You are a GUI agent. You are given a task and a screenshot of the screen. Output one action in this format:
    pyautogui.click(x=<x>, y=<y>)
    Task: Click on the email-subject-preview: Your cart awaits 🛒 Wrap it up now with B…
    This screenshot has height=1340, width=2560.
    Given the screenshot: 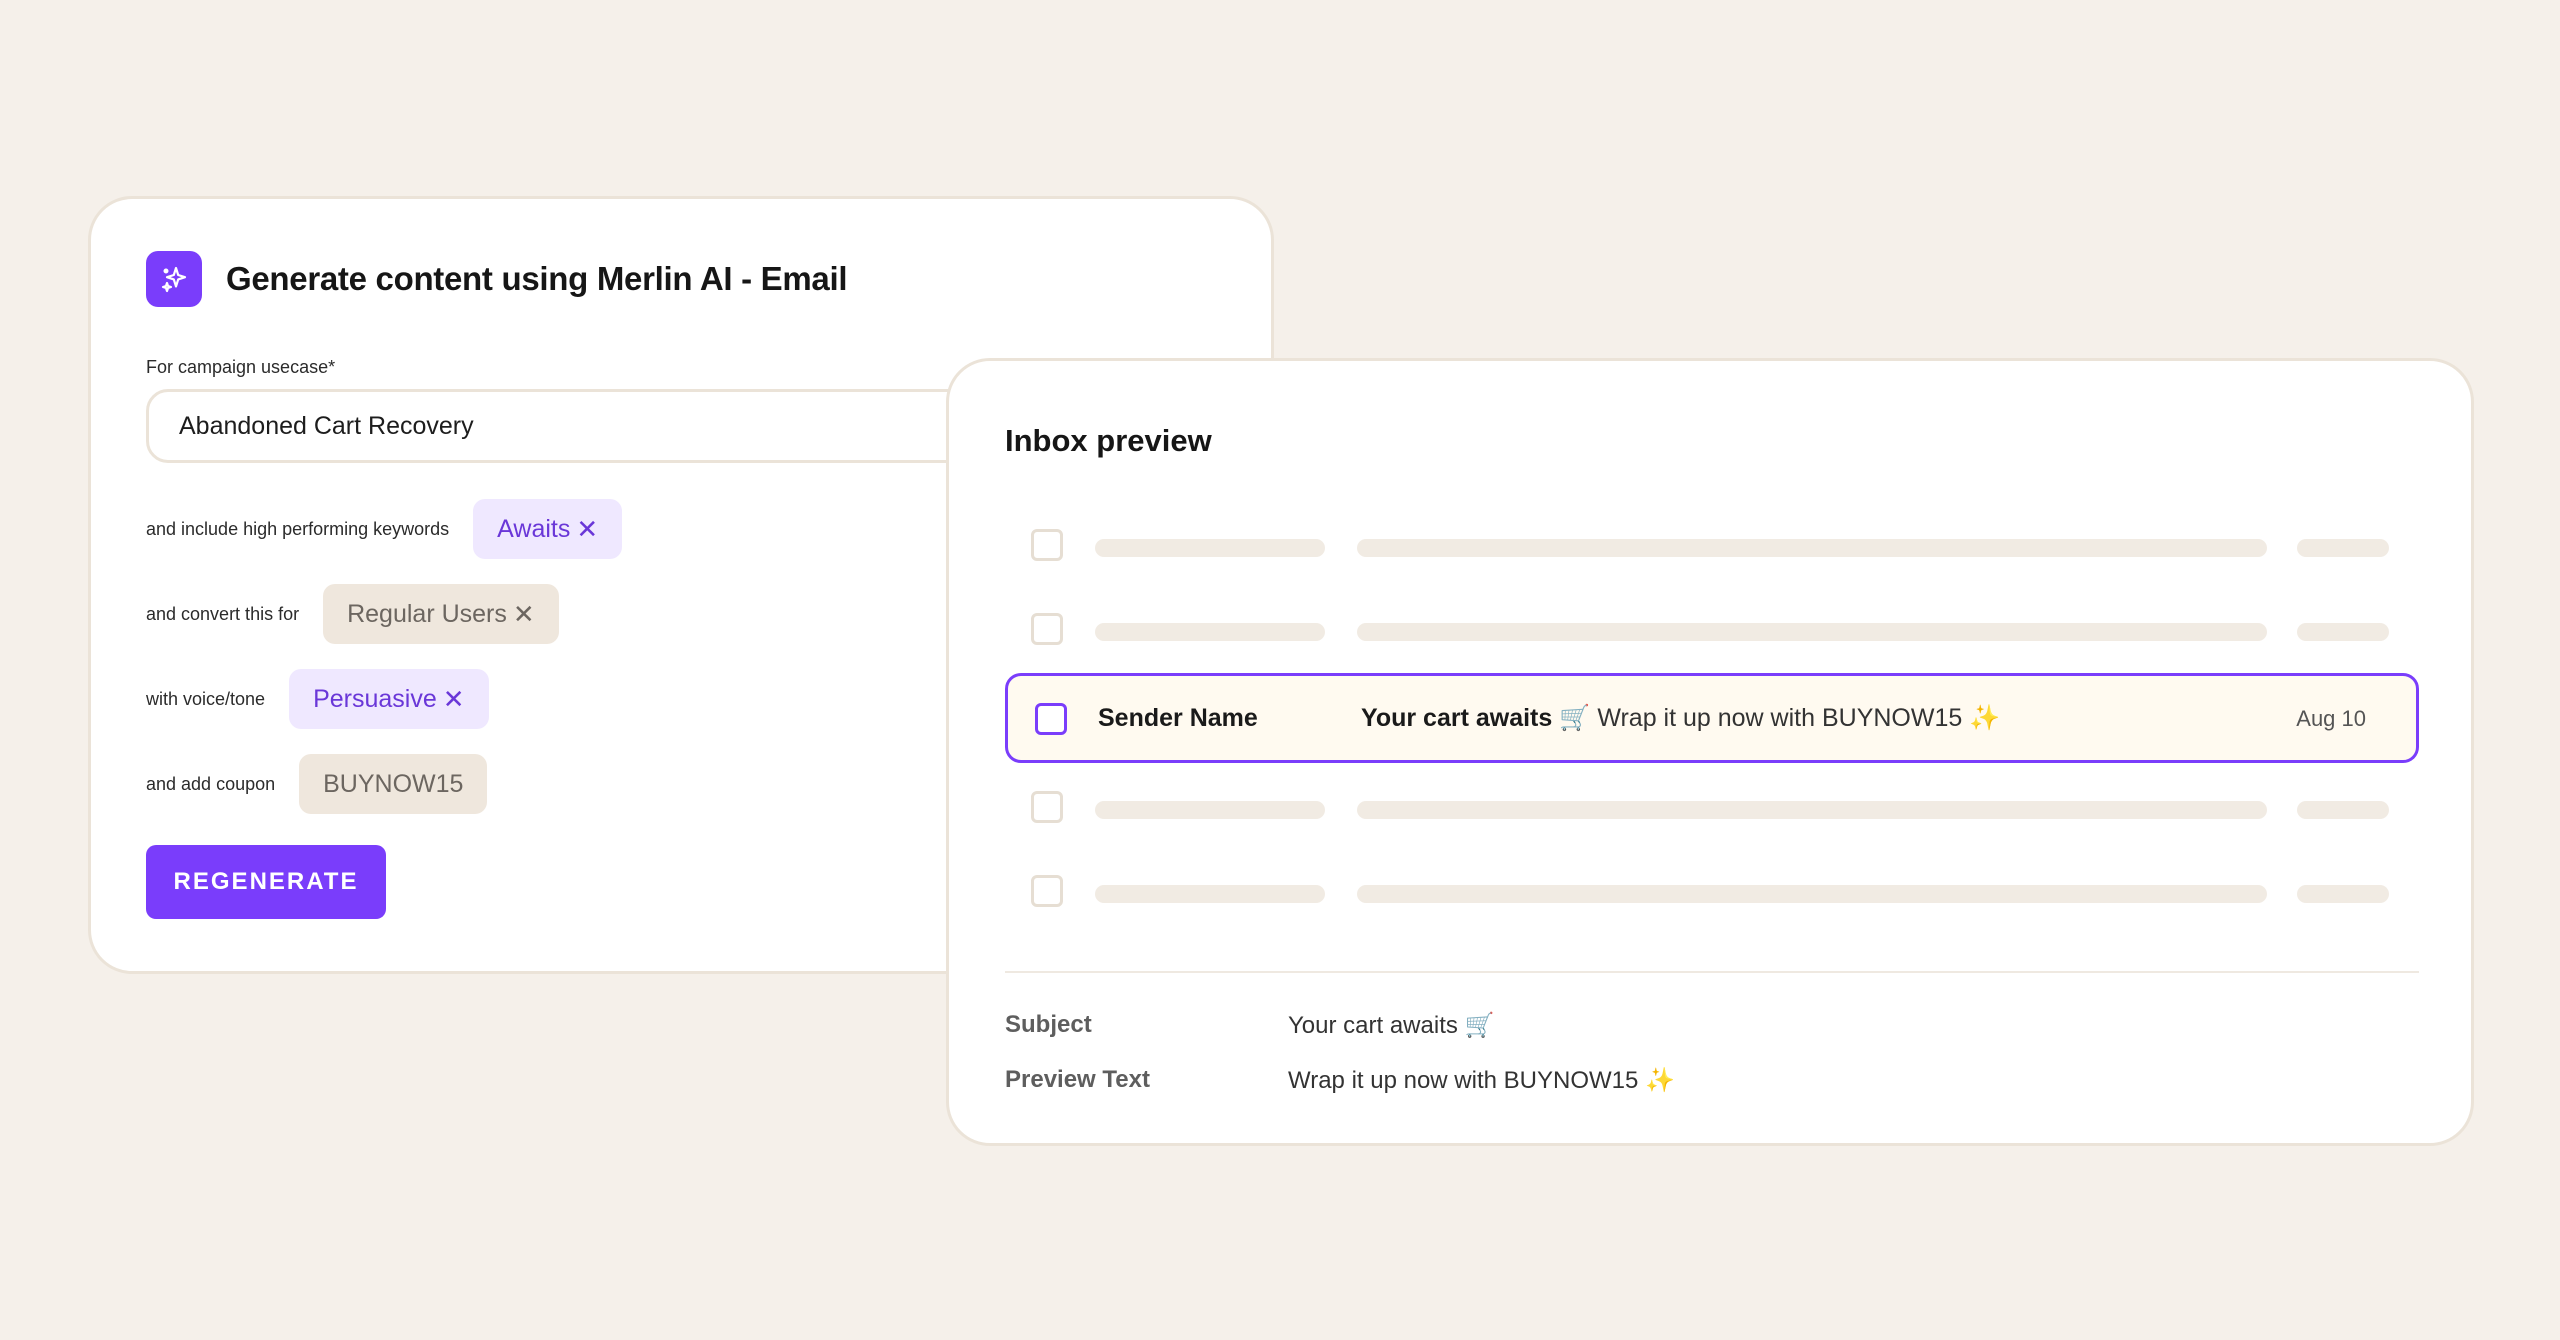 What is the action you would take?
    pyautogui.click(x=1680, y=718)
    